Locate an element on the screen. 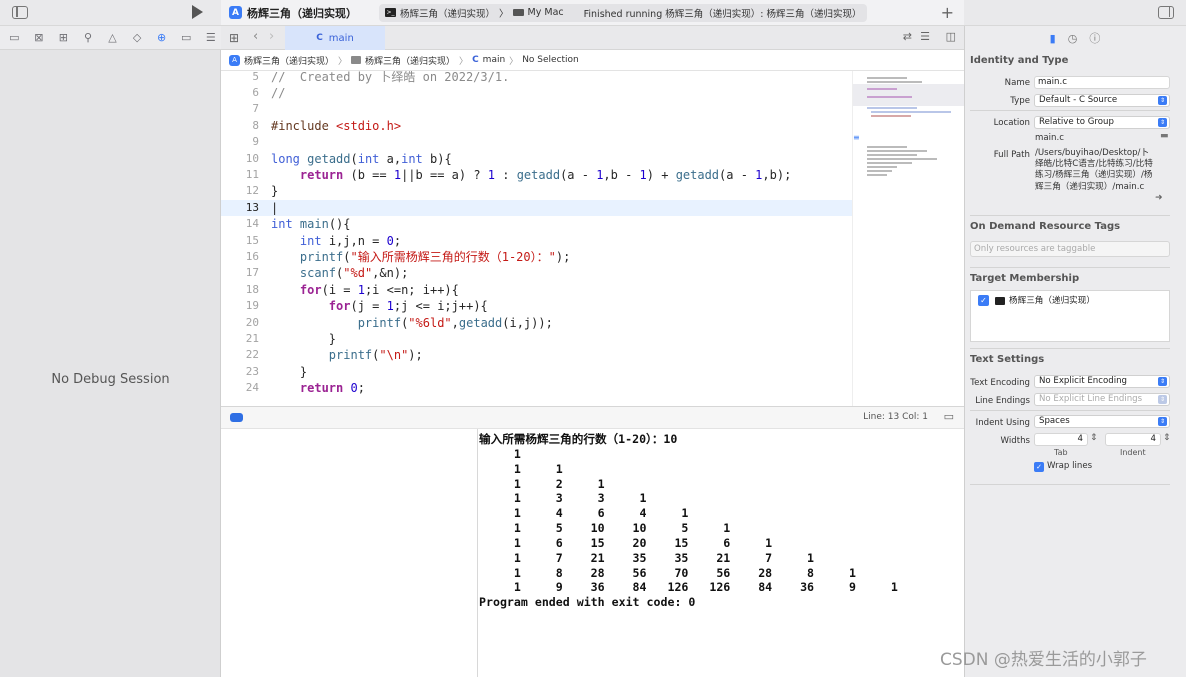  code-line: 18 for(i = 1;i <=n; i++){ is located at coordinates (536, 290).